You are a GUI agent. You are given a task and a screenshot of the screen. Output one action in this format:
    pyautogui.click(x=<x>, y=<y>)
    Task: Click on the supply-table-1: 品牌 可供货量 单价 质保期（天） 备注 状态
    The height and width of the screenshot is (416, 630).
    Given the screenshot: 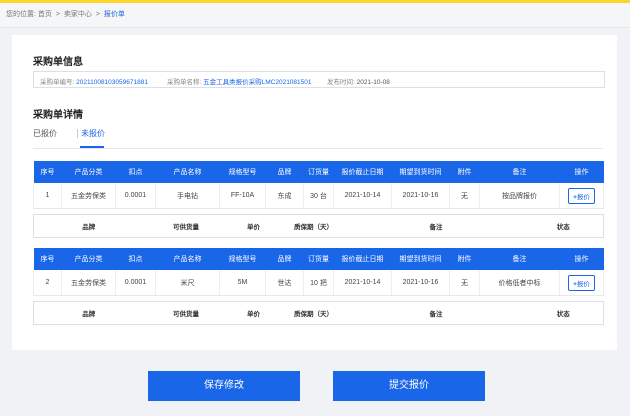 What is the action you would take?
    pyautogui.click(x=318, y=226)
    